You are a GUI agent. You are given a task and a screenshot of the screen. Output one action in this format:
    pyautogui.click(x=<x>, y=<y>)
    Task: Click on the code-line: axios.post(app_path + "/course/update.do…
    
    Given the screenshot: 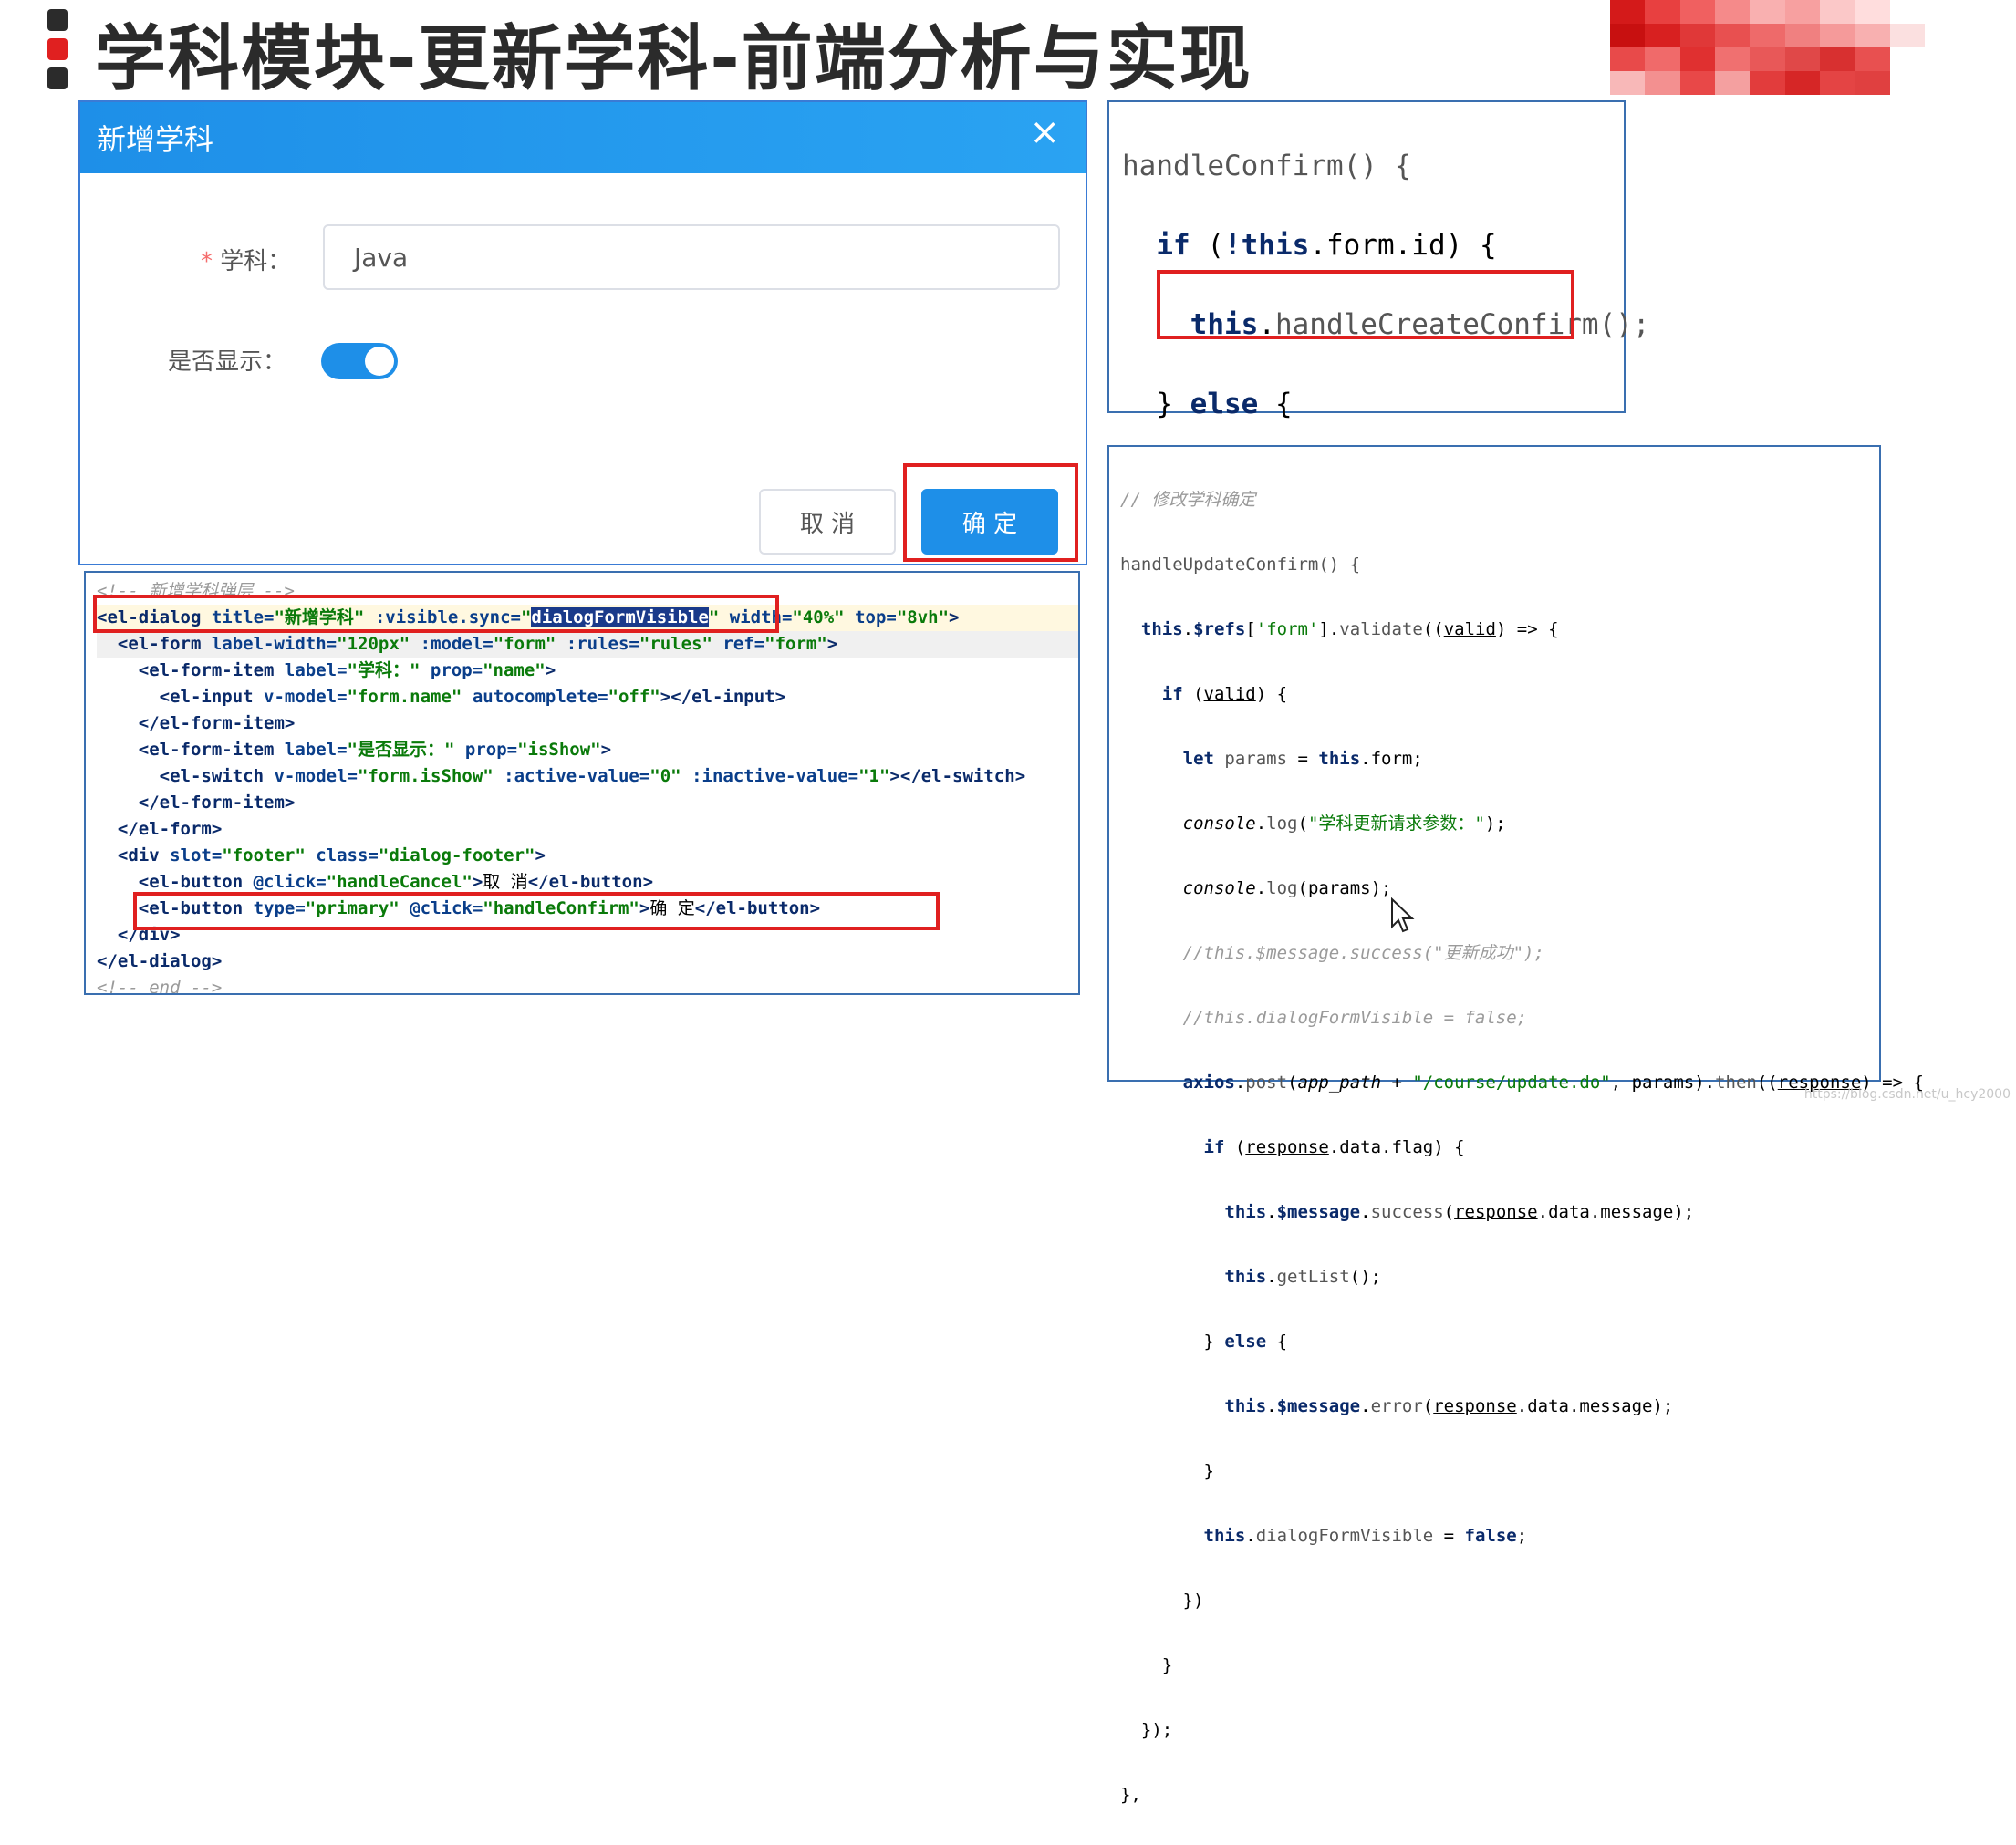 What is the action you would take?
    pyautogui.click(x=1553, y=1083)
    